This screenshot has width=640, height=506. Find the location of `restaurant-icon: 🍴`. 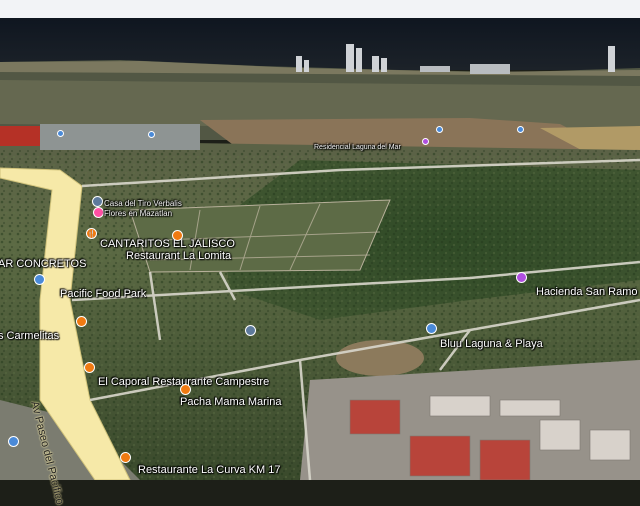

restaurant-icon: 🍴 is located at coordinates (91, 233).